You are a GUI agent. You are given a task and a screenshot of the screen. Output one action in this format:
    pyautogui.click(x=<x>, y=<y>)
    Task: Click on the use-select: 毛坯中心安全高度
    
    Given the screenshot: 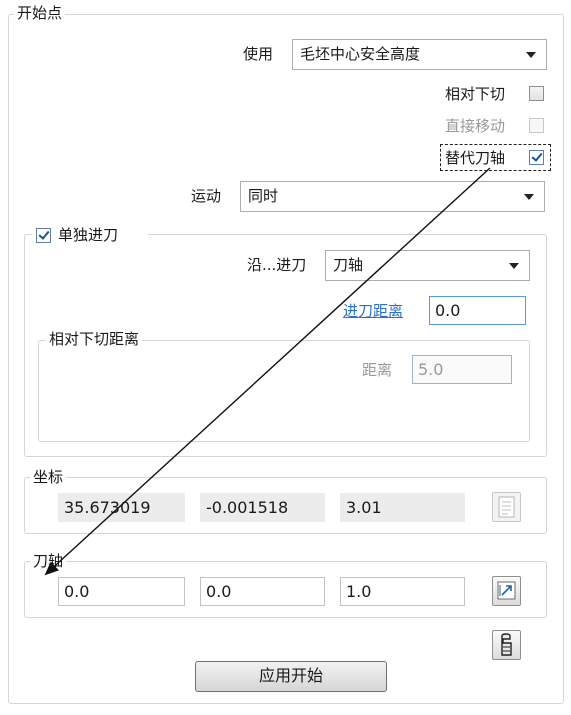 What is the action you would take?
    pyautogui.click(x=419, y=54)
    